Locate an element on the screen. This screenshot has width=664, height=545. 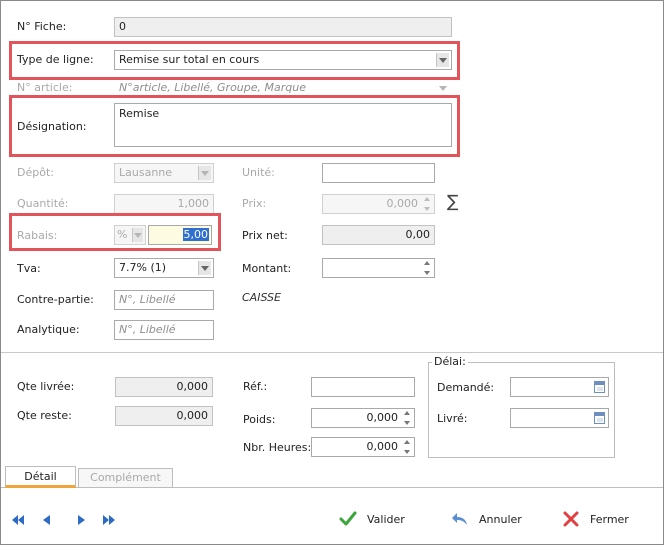
qte-reste-value: 0,000 is located at coordinates (192, 415).